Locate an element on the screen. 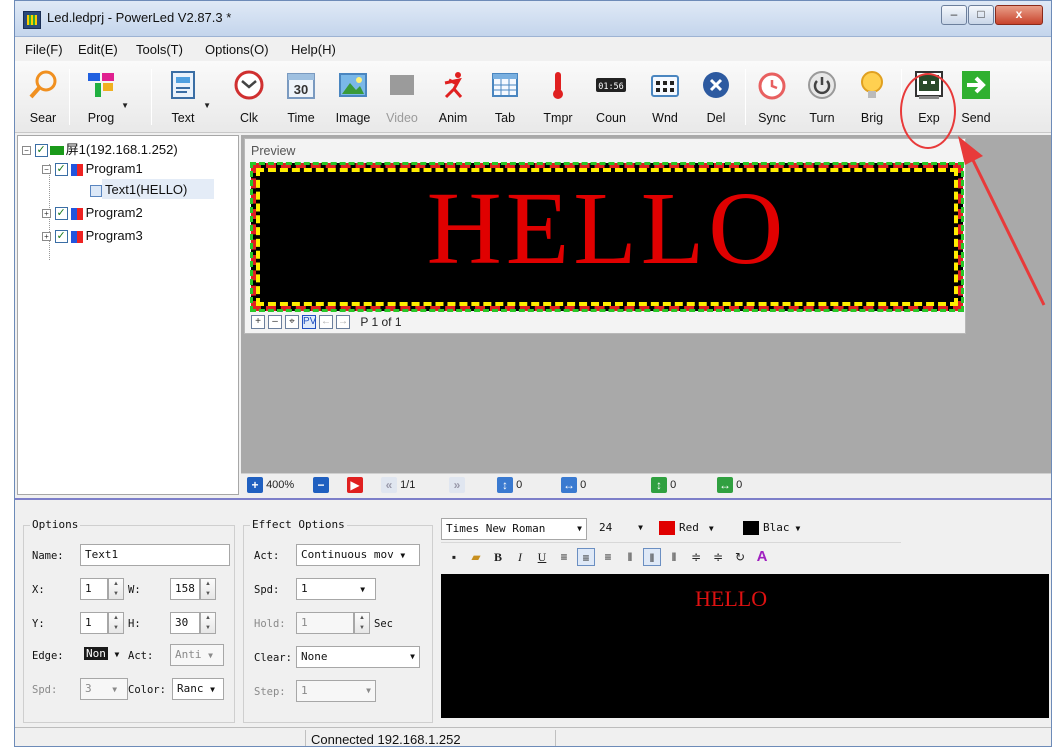 The image size is (1052, 747). size-select: 24 ▼ is located at coordinates (621, 529).